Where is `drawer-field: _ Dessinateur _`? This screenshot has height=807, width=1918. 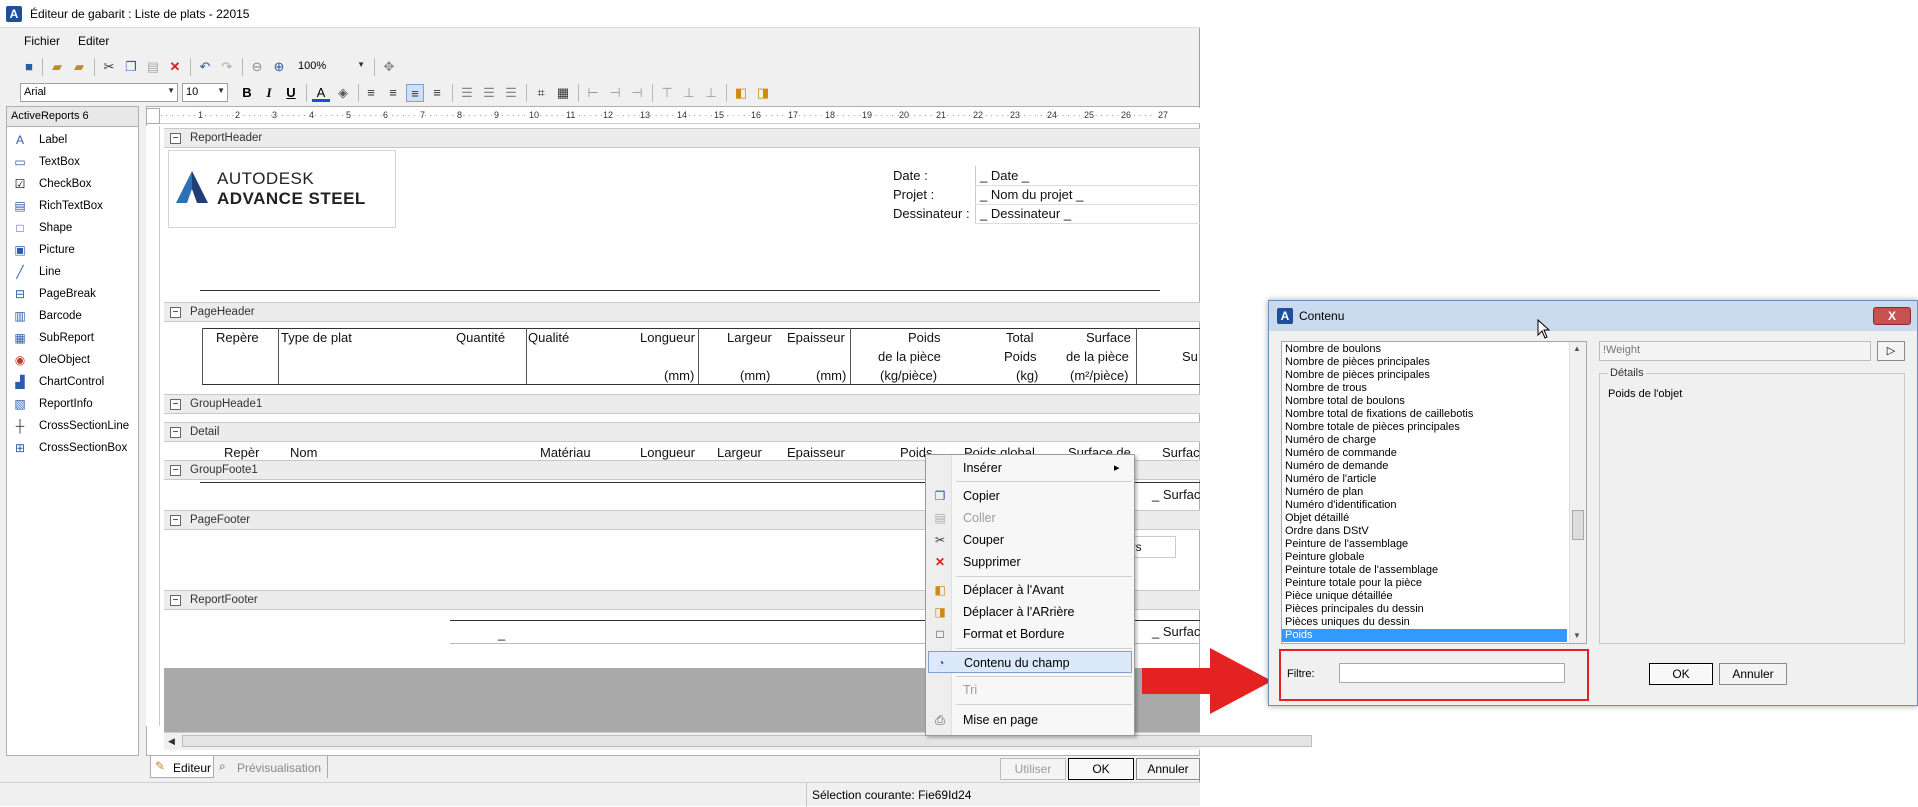 drawer-field: _ Dessinateur _ is located at coordinates (1025, 213).